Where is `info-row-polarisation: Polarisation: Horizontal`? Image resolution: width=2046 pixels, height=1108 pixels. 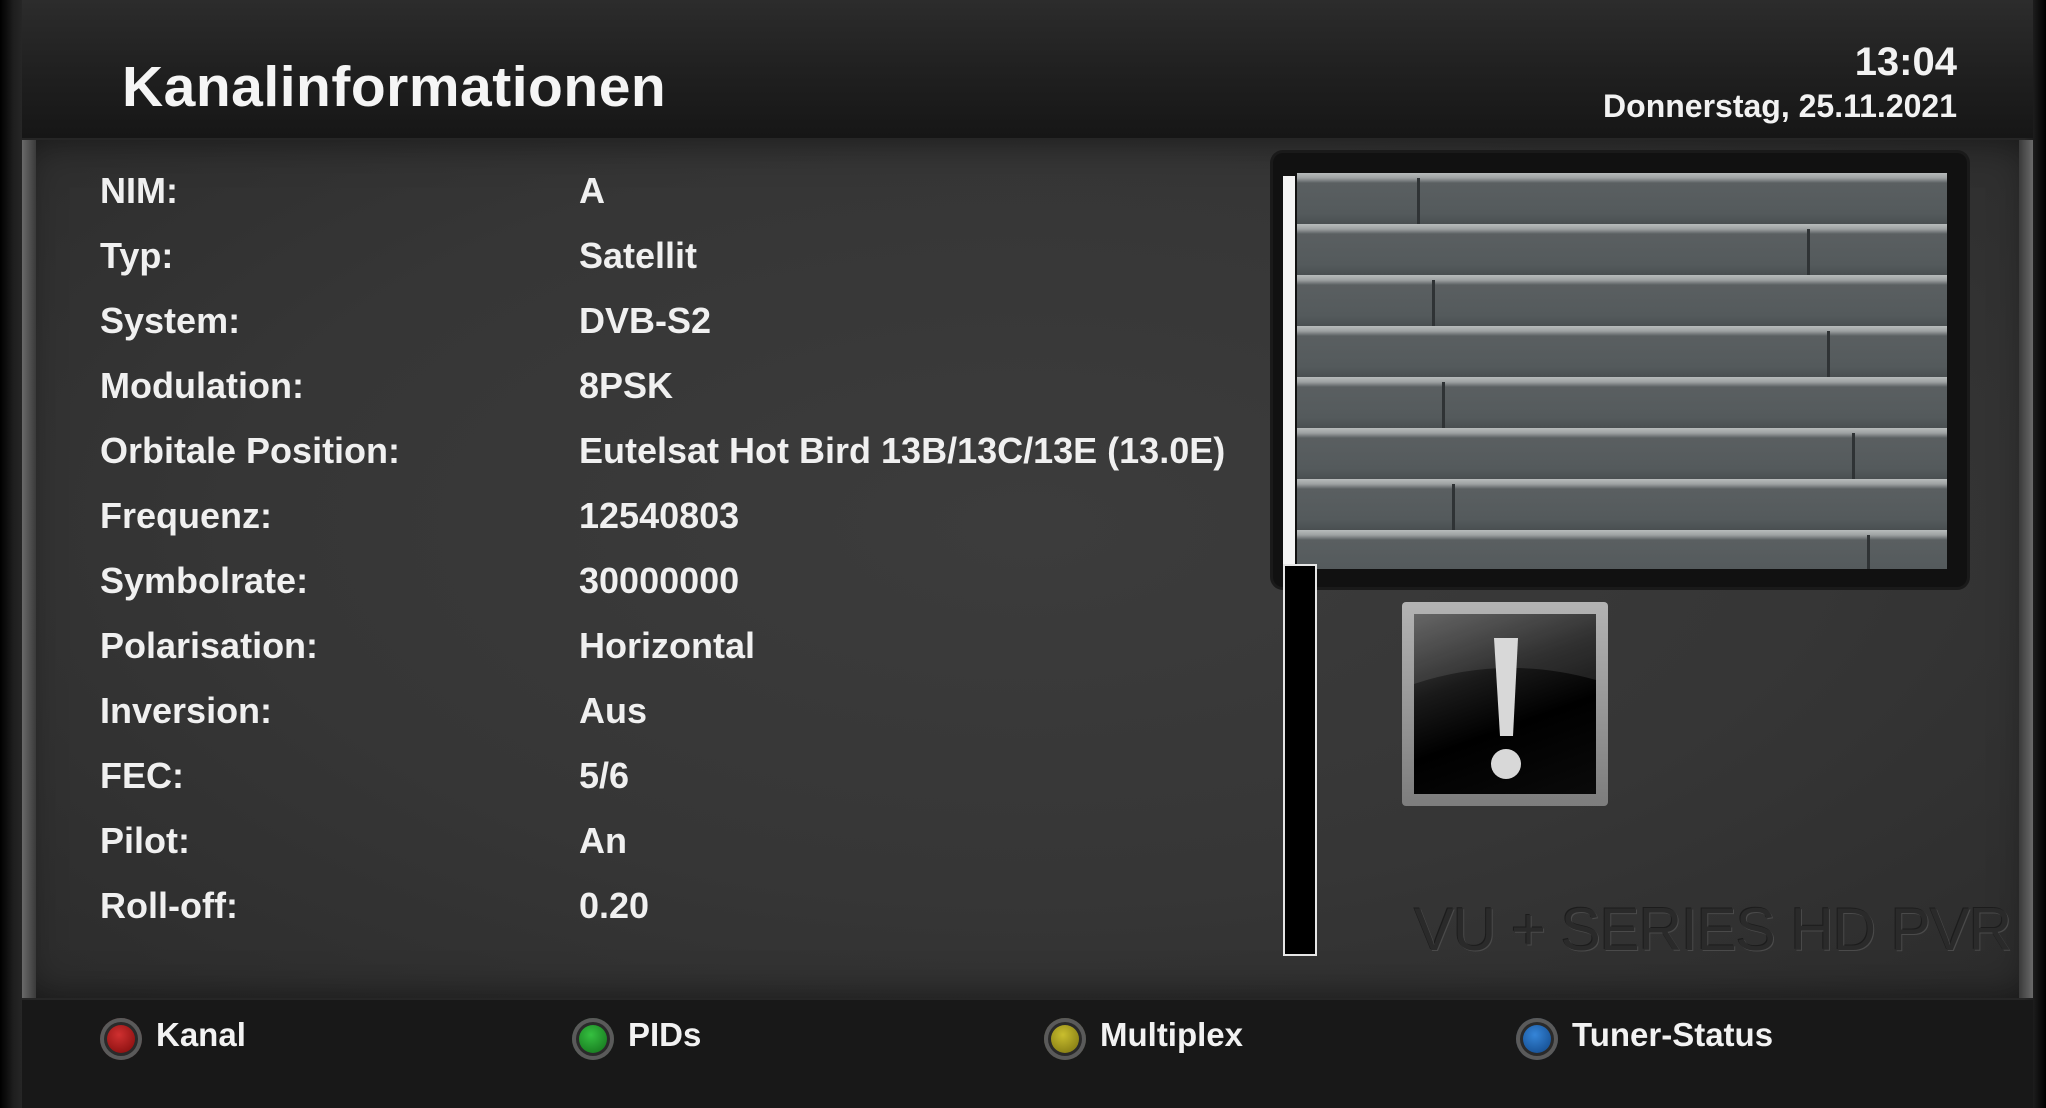
info-row-polarisation: Polarisation: Horizontal is located at coordinates (690, 657).